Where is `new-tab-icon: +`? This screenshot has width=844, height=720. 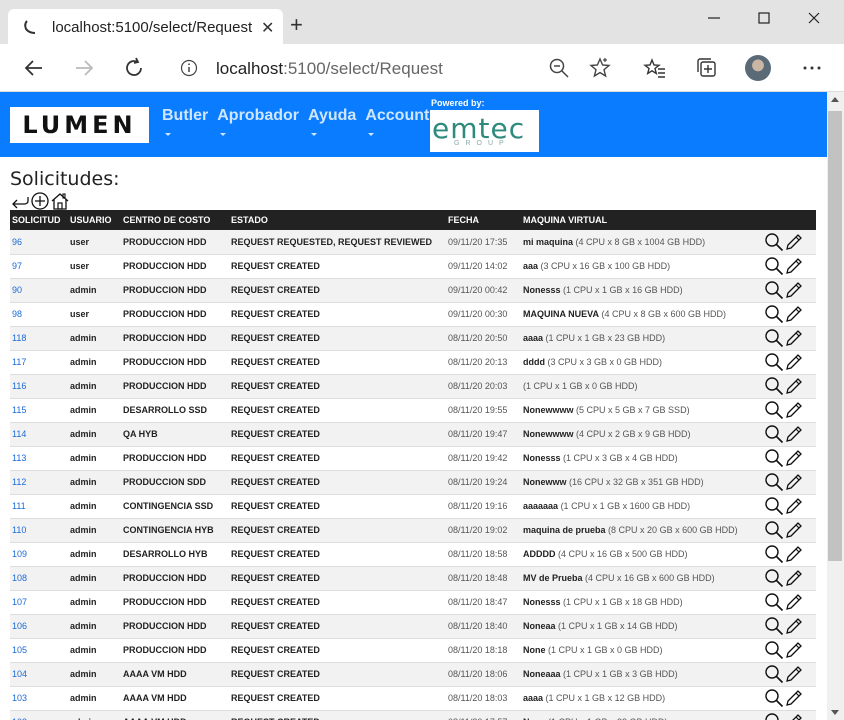
new-tab-icon: + is located at coordinates (296, 25).